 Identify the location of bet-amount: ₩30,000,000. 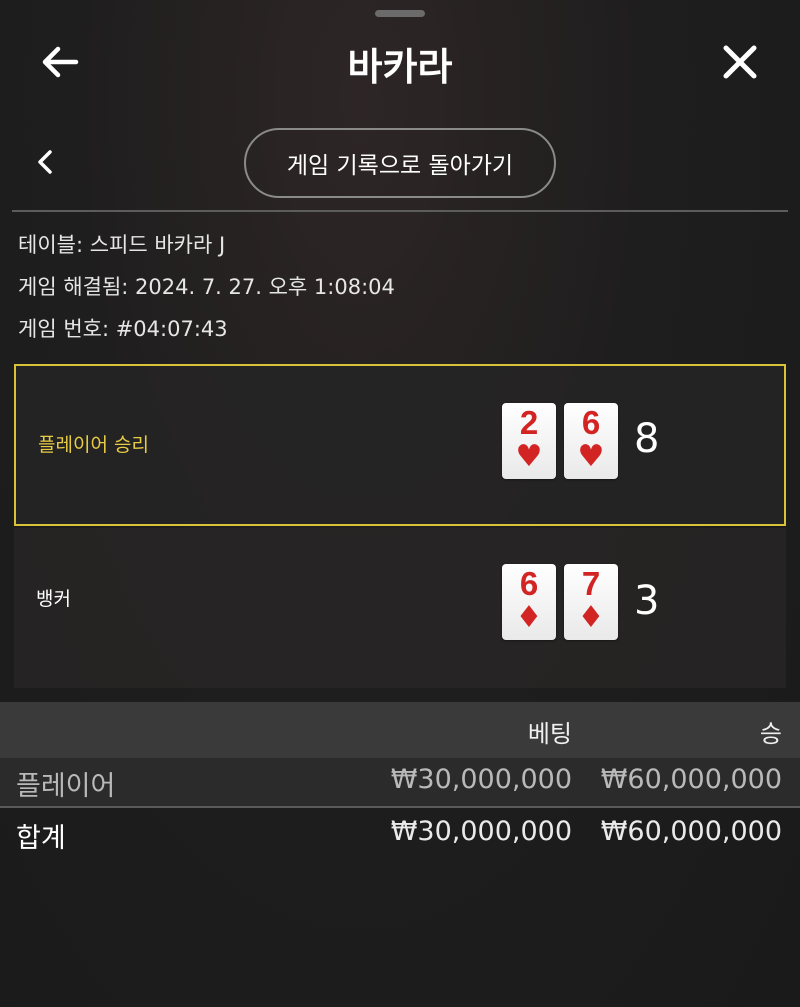
(481, 779).